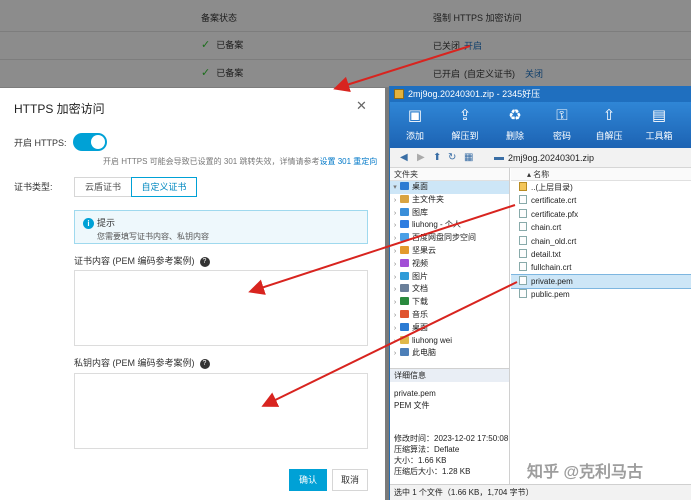 This screenshot has height=500, width=691. Describe the element at coordinates (449, 289) in the screenshot. I see `tree-item: › 文档` at that location.